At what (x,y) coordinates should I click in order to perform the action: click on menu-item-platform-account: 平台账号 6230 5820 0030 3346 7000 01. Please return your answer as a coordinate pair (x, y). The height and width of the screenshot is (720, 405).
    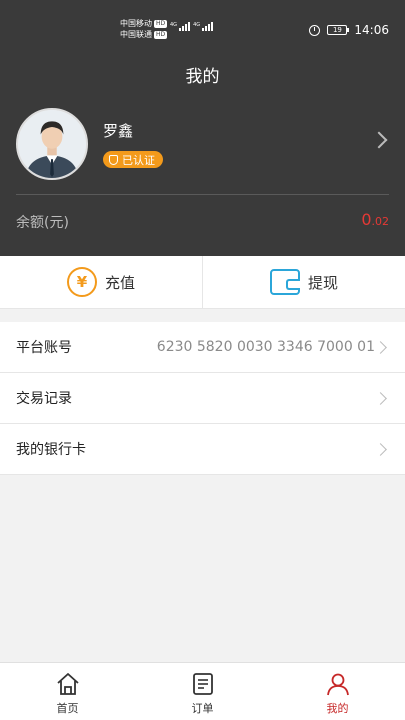
    Looking at the image, I should click on (202, 347).